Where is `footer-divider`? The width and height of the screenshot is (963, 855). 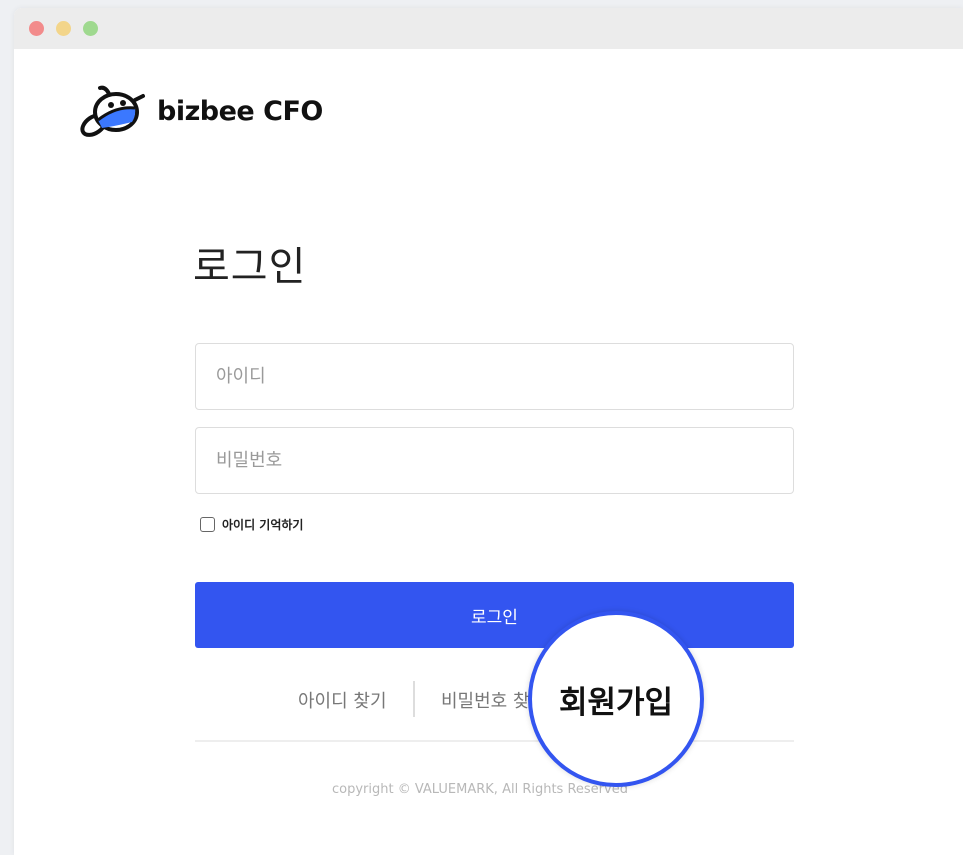
footer-divider is located at coordinates (494, 741).